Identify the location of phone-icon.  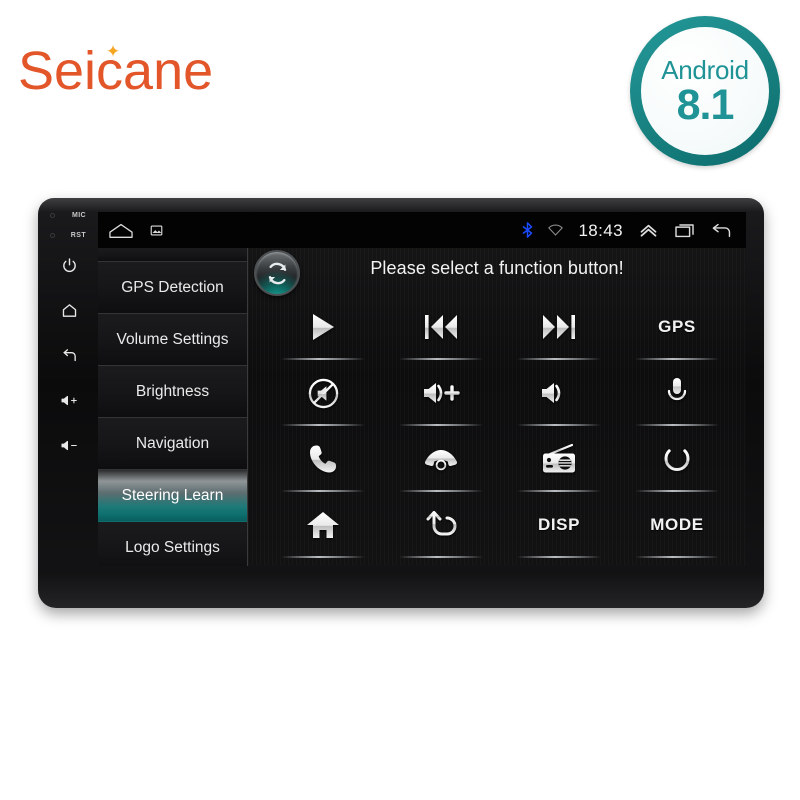
(323, 459).